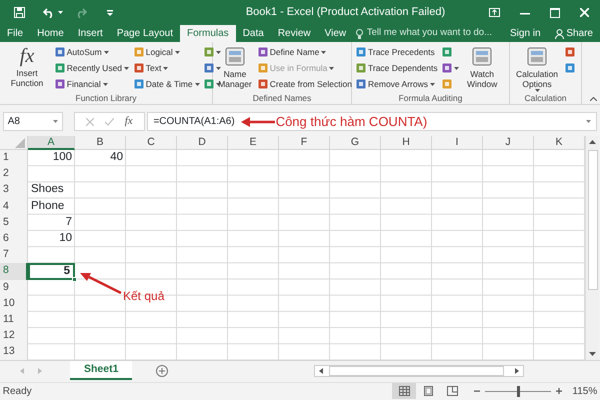 The width and height of the screenshot is (600, 400). I want to click on share-button: Share, so click(574, 33).